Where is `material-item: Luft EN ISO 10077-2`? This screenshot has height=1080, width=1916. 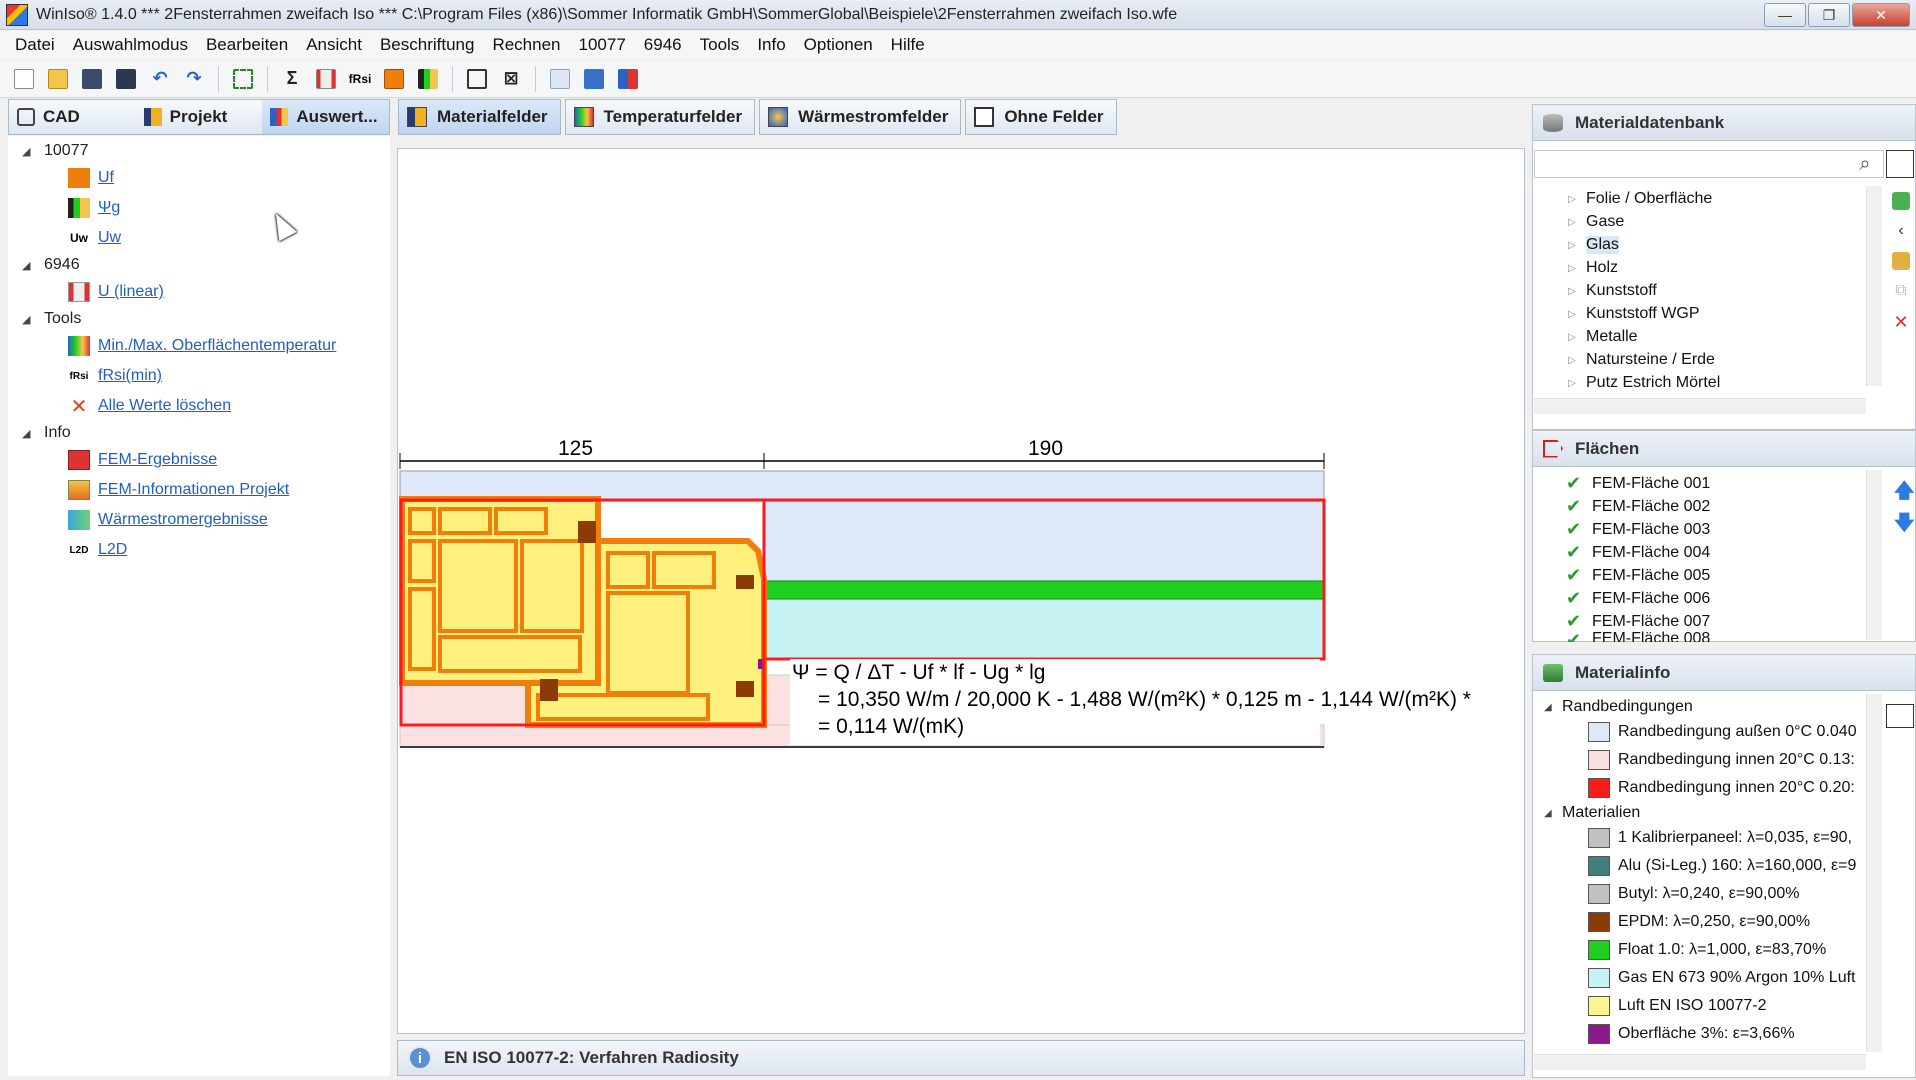
material-item: Luft EN ISO 10077-2 is located at coordinates (1677, 1006).